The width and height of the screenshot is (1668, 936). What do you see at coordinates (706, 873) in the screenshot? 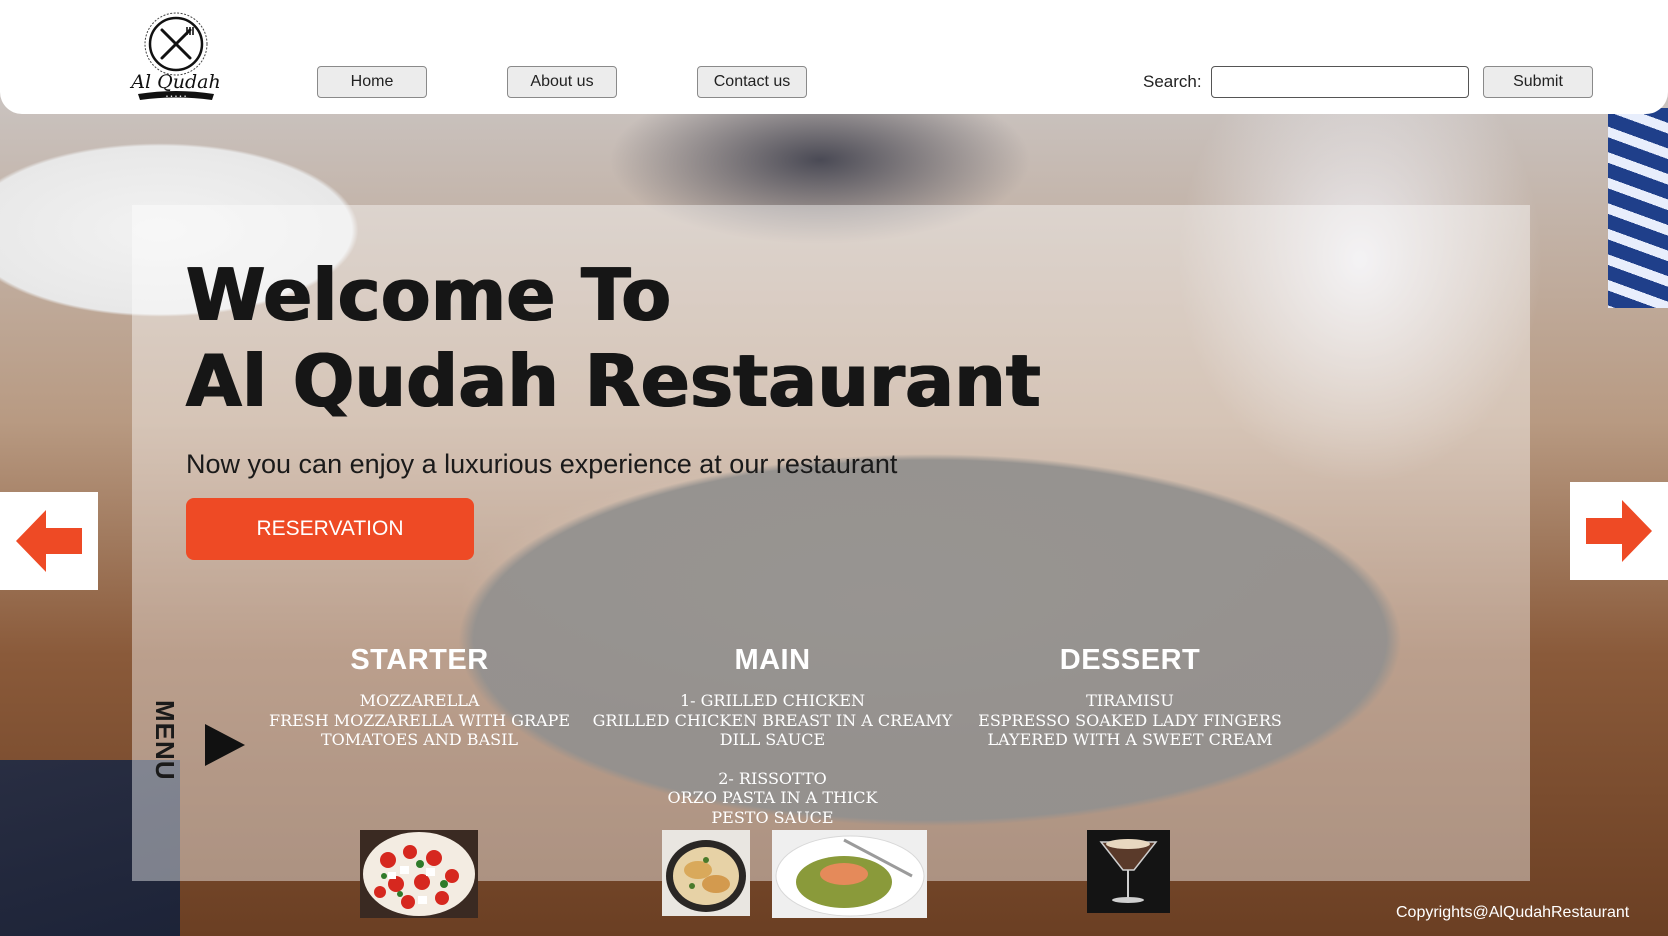
I see `main-chicken-skillet-image` at bounding box center [706, 873].